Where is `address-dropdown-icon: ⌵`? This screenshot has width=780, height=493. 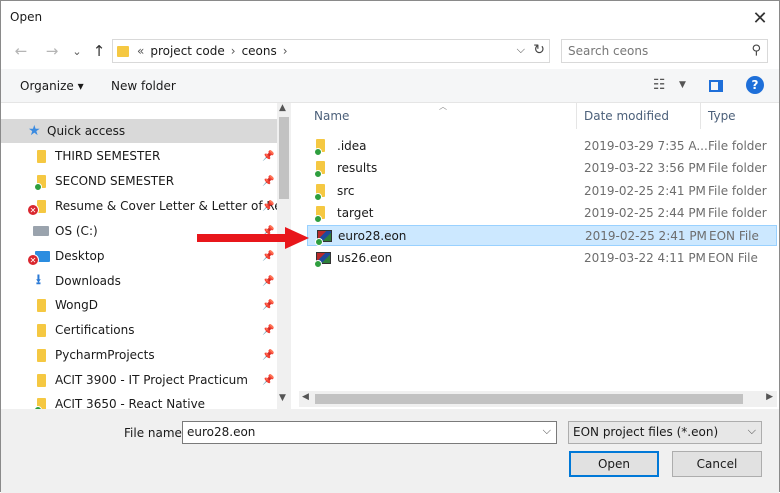
address-dropdown-icon: ⌵ is located at coordinates (521, 50).